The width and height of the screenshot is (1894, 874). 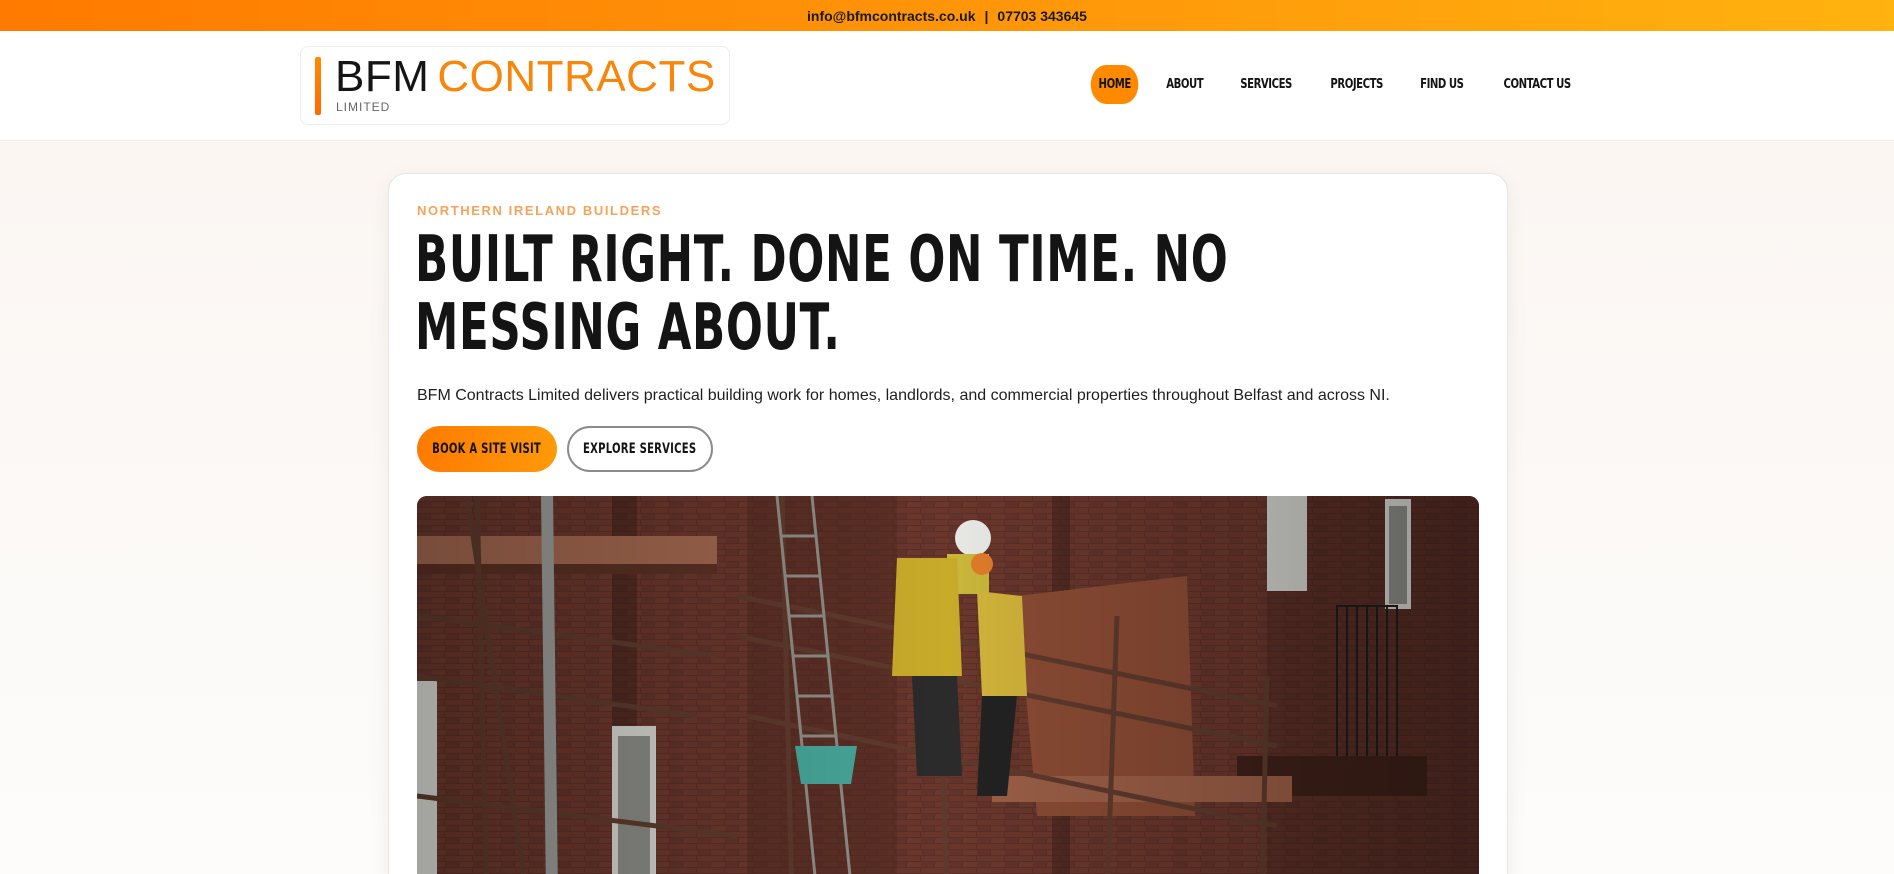 I want to click on nav-about: ABOUT, so click(x=1184, y=84).